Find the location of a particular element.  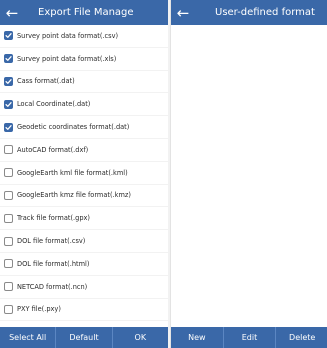

page-title: Export File Manage is located at coordinates (86, 12).